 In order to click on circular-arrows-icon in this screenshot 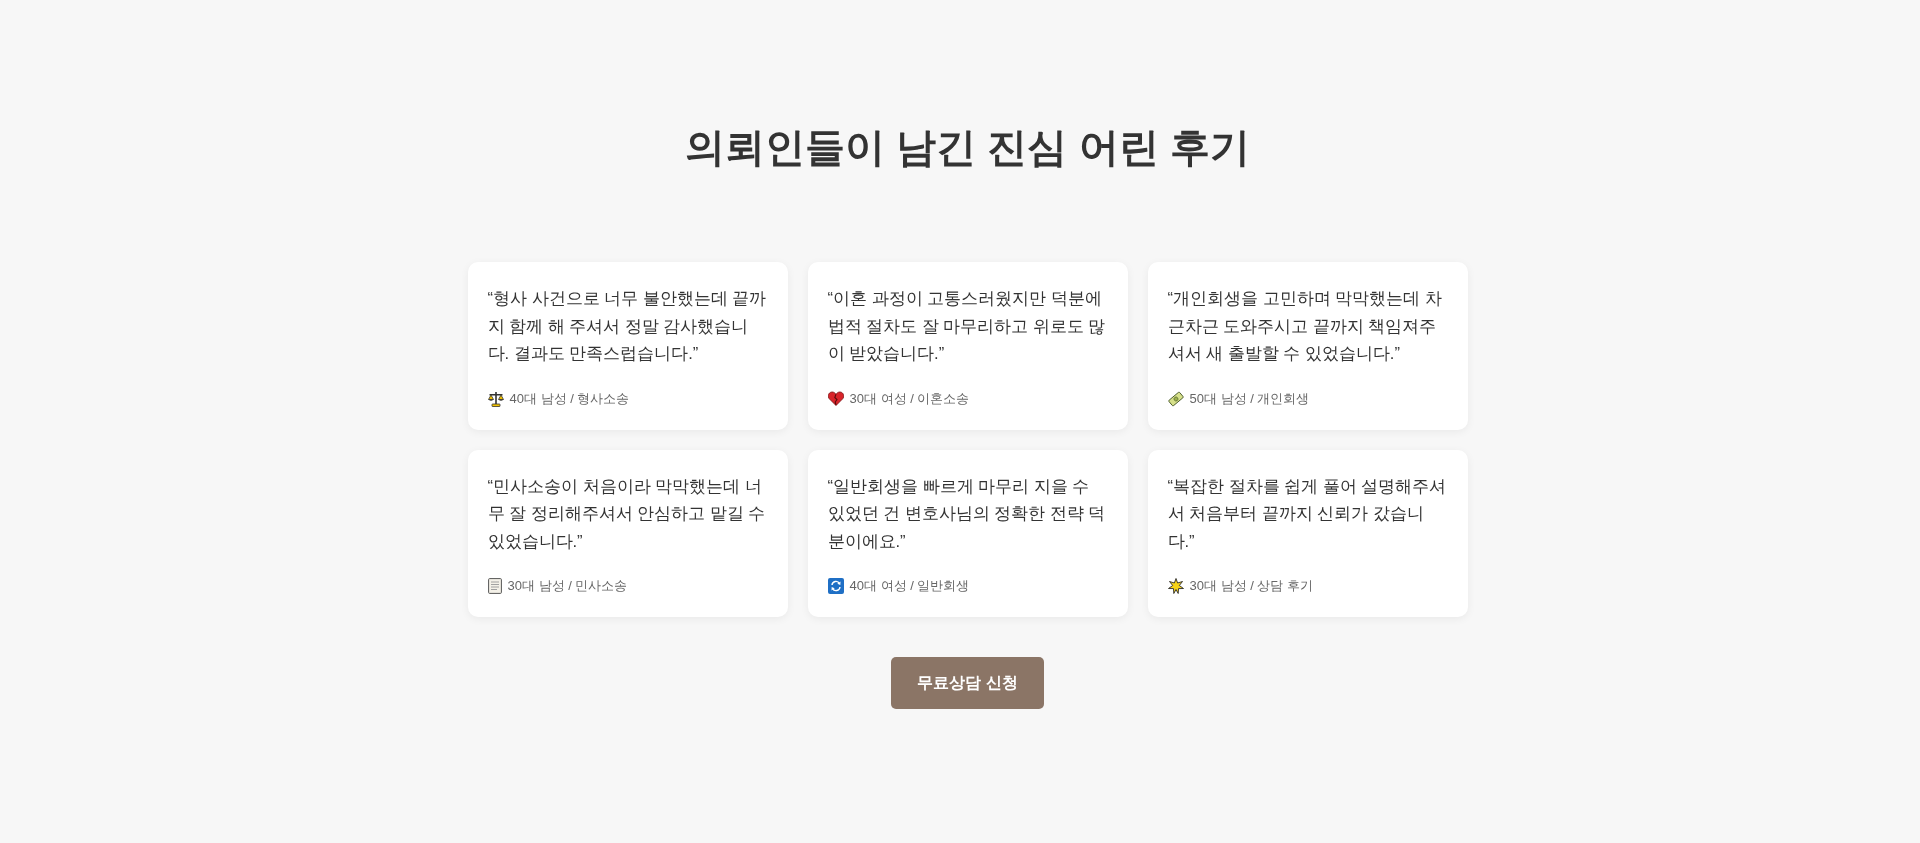, I will do `click(835, 586)`.